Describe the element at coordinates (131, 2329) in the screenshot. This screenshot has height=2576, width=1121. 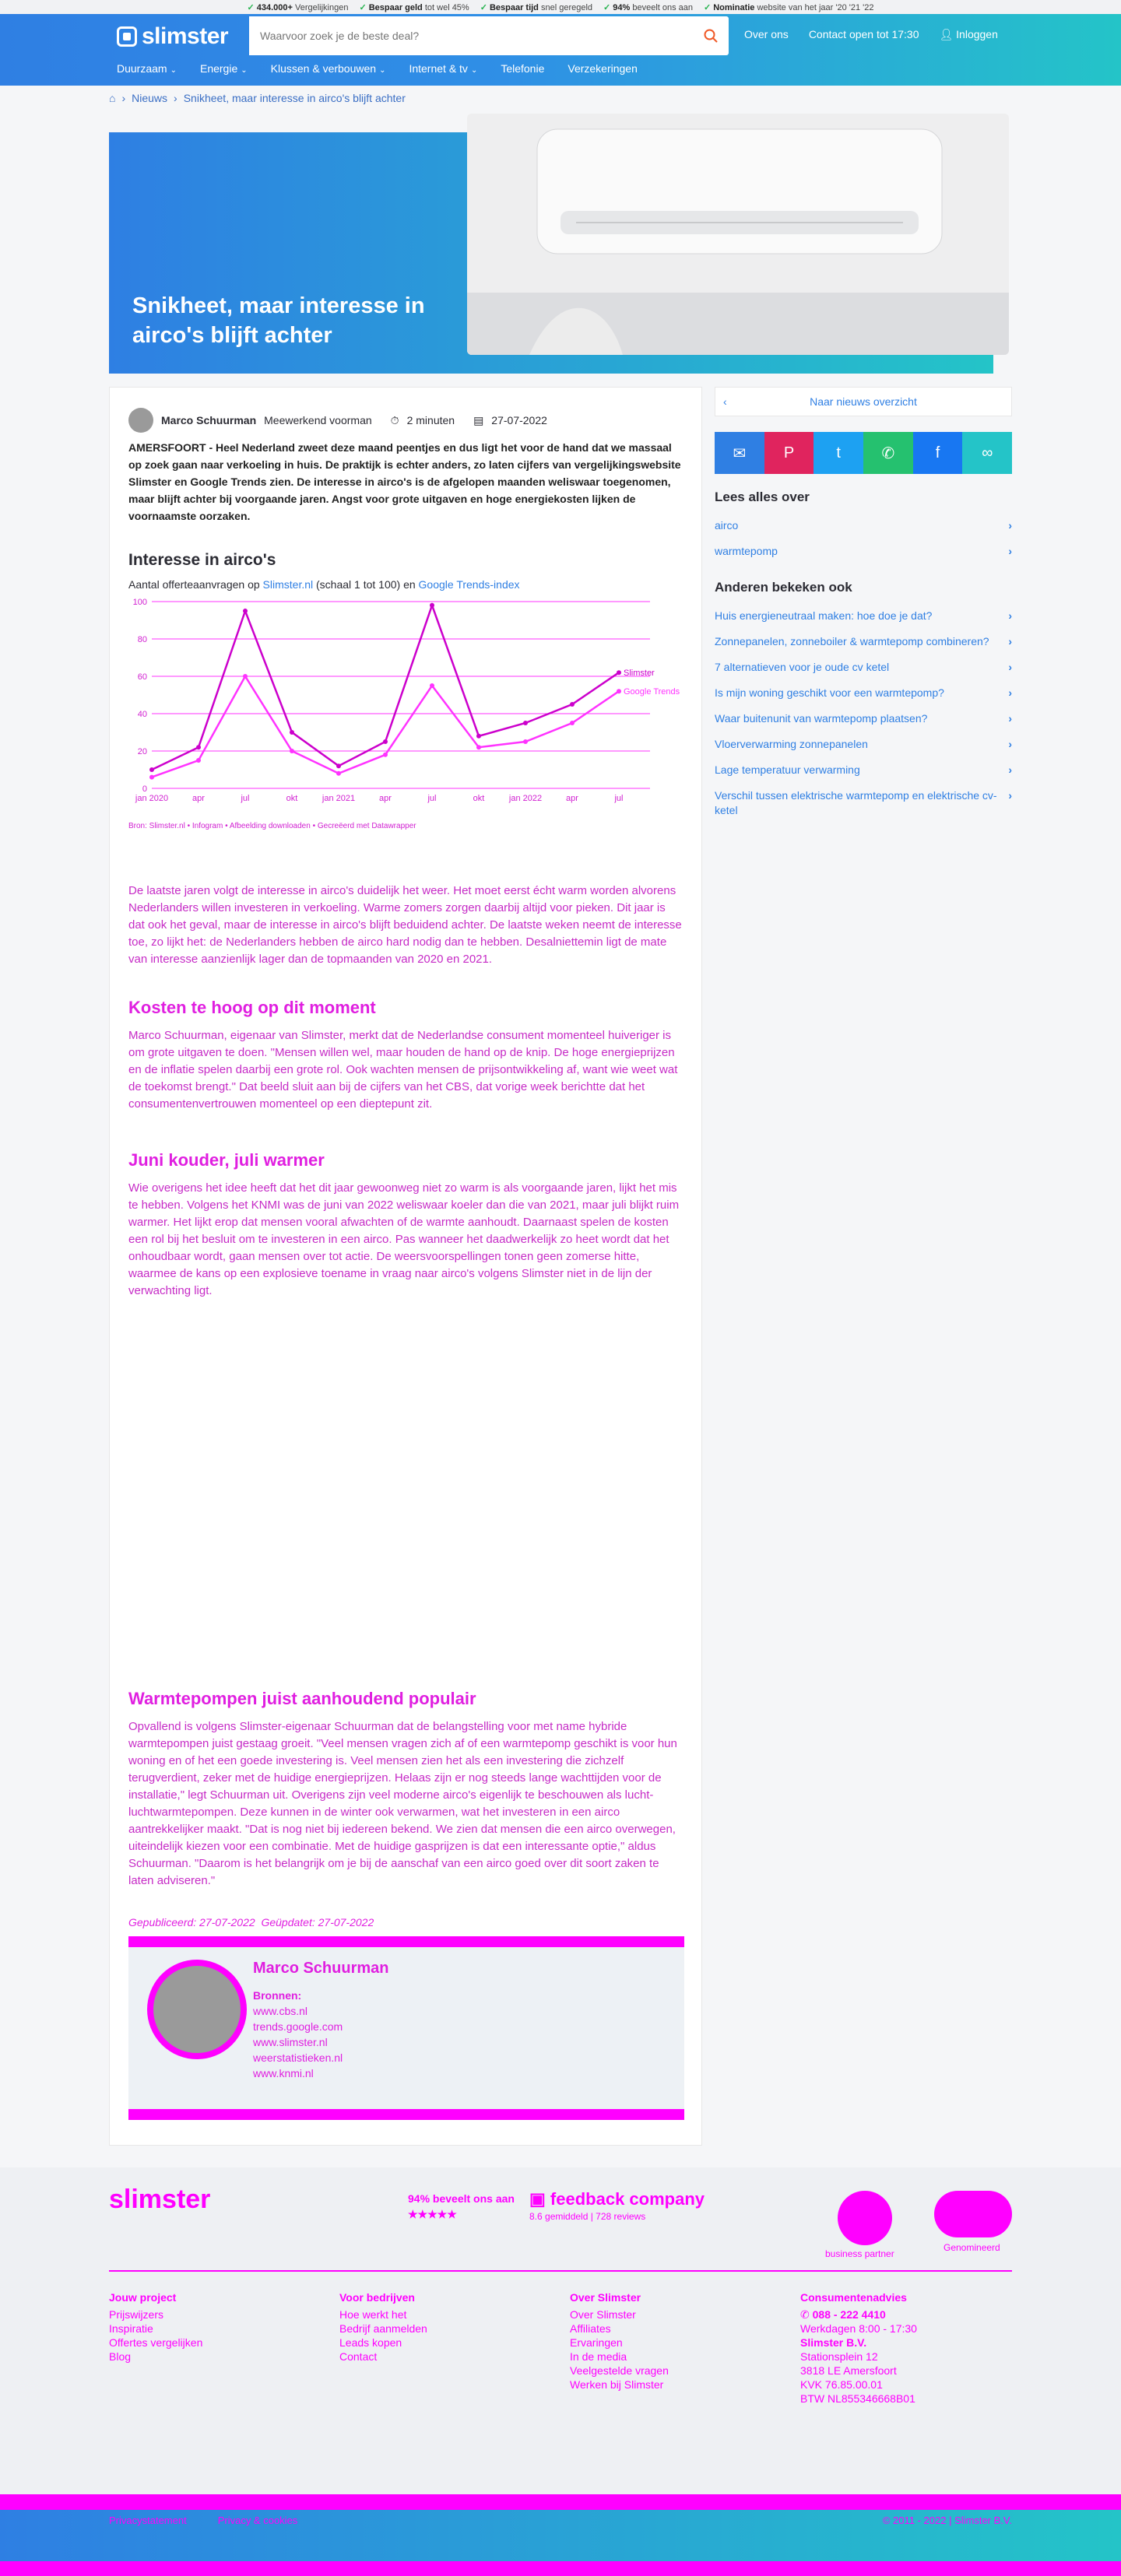
I see `footer-link: Inspiratie` at that location.